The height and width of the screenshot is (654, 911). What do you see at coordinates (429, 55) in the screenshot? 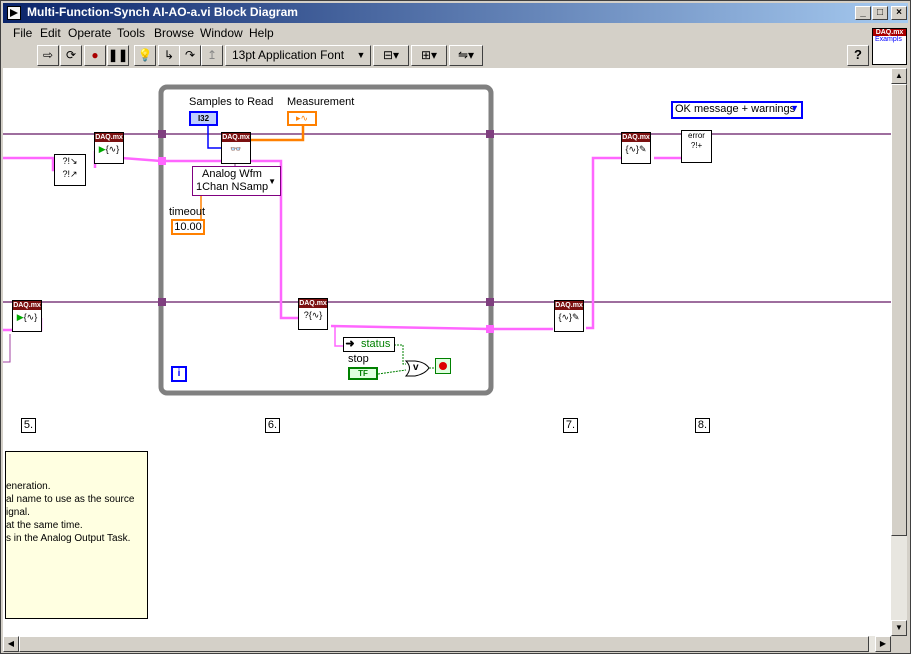
I see `distribute-objects-icon: ⊞▾` at bounding box center [429, 55].